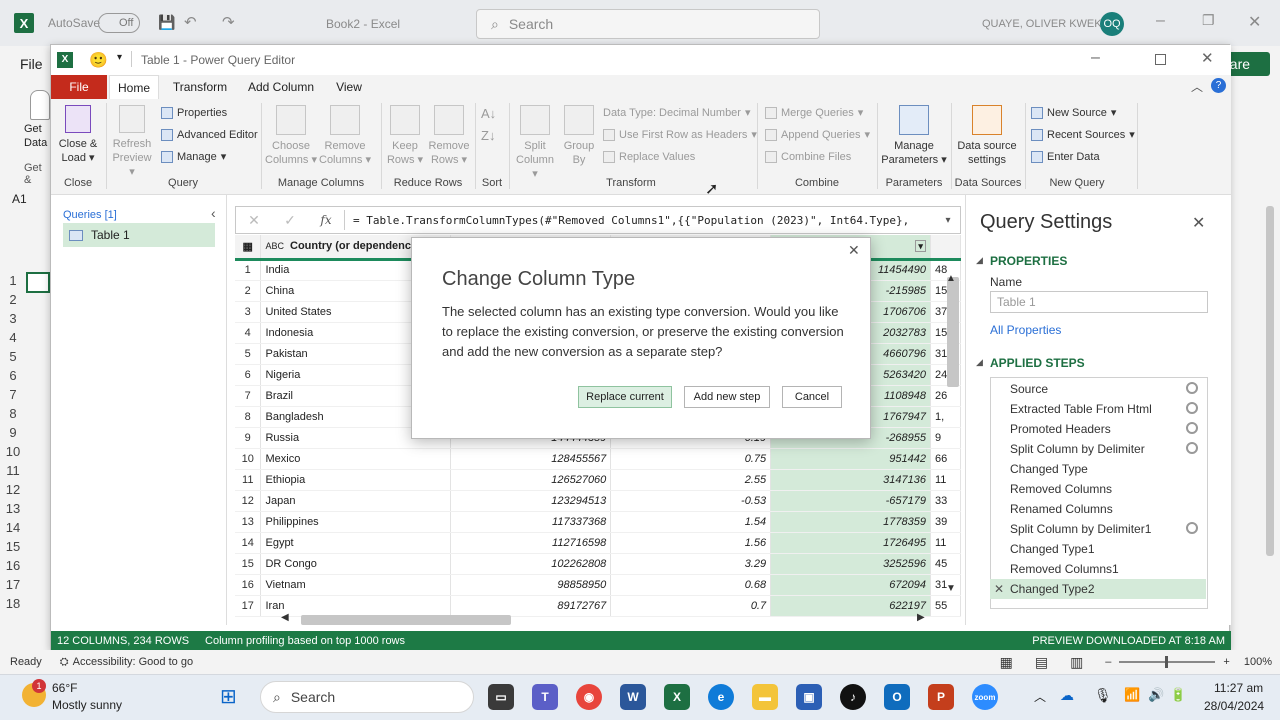 The width and height of the screenshot is (1280, 720). I want to click on enter-data-button: Enter Data, so click(1065, 157).